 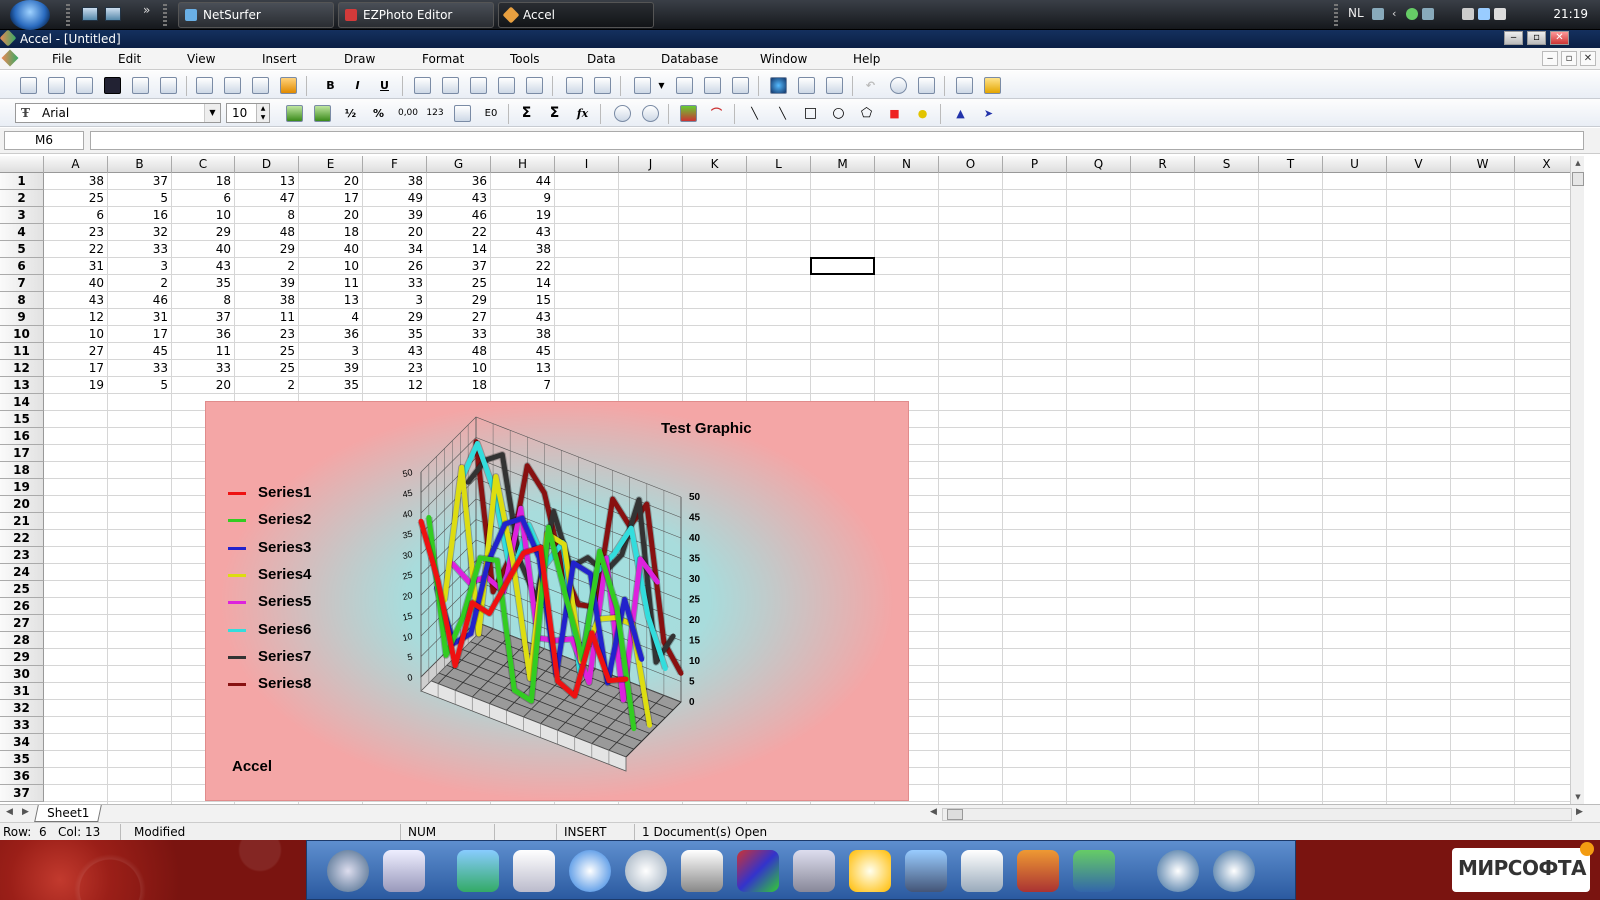 I want to click on column-header: A, so click(x=76, y=164).